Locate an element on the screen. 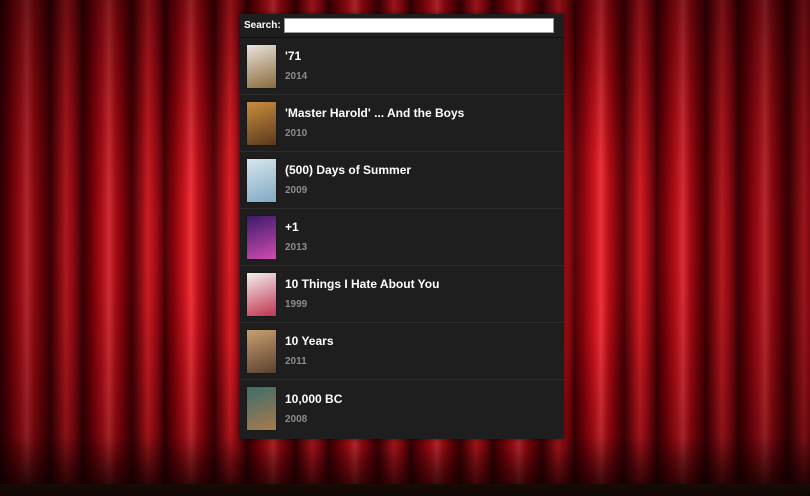  search-input is located at coordinates (418, 25).